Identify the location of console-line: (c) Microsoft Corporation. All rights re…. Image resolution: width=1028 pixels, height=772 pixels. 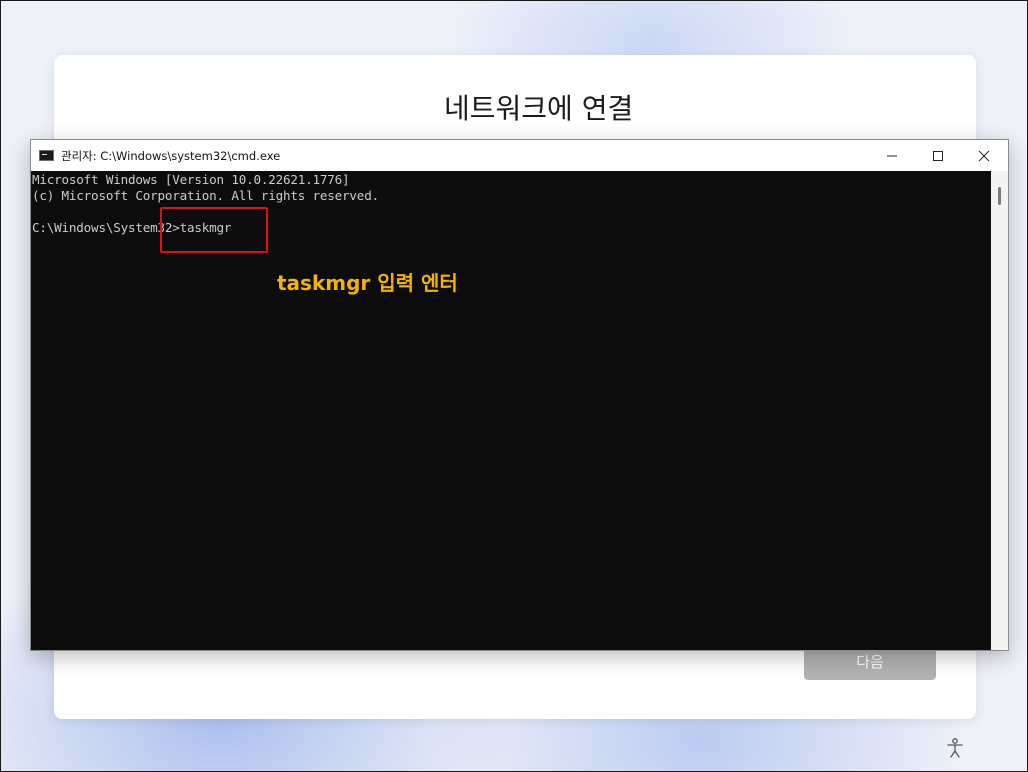
(205, 195).